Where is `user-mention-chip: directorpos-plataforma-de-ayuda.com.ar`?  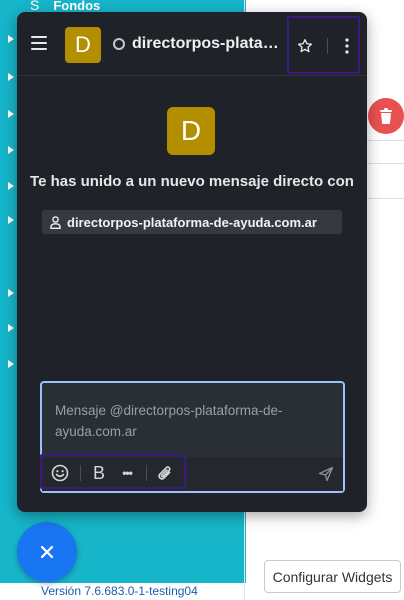 user-mention-chip: directorpos-plataforma-de-ayuda.com.ar is located at coordinates (192, 222).